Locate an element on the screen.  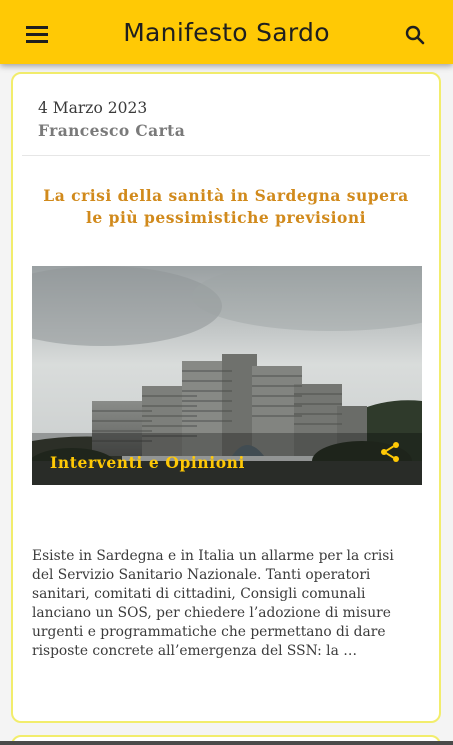
divider is located at coordinates (226, 155).